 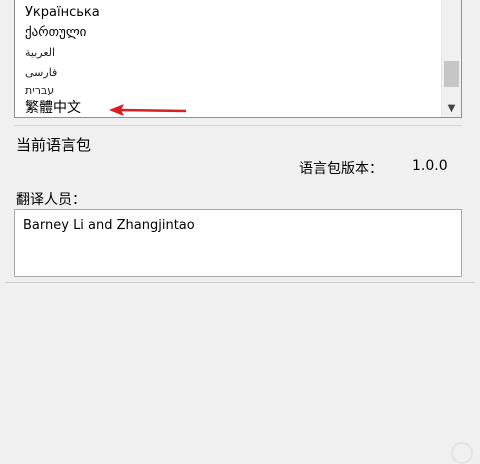 I want to click on translators-label: 翻译人员：, so click(x=51, y=200).